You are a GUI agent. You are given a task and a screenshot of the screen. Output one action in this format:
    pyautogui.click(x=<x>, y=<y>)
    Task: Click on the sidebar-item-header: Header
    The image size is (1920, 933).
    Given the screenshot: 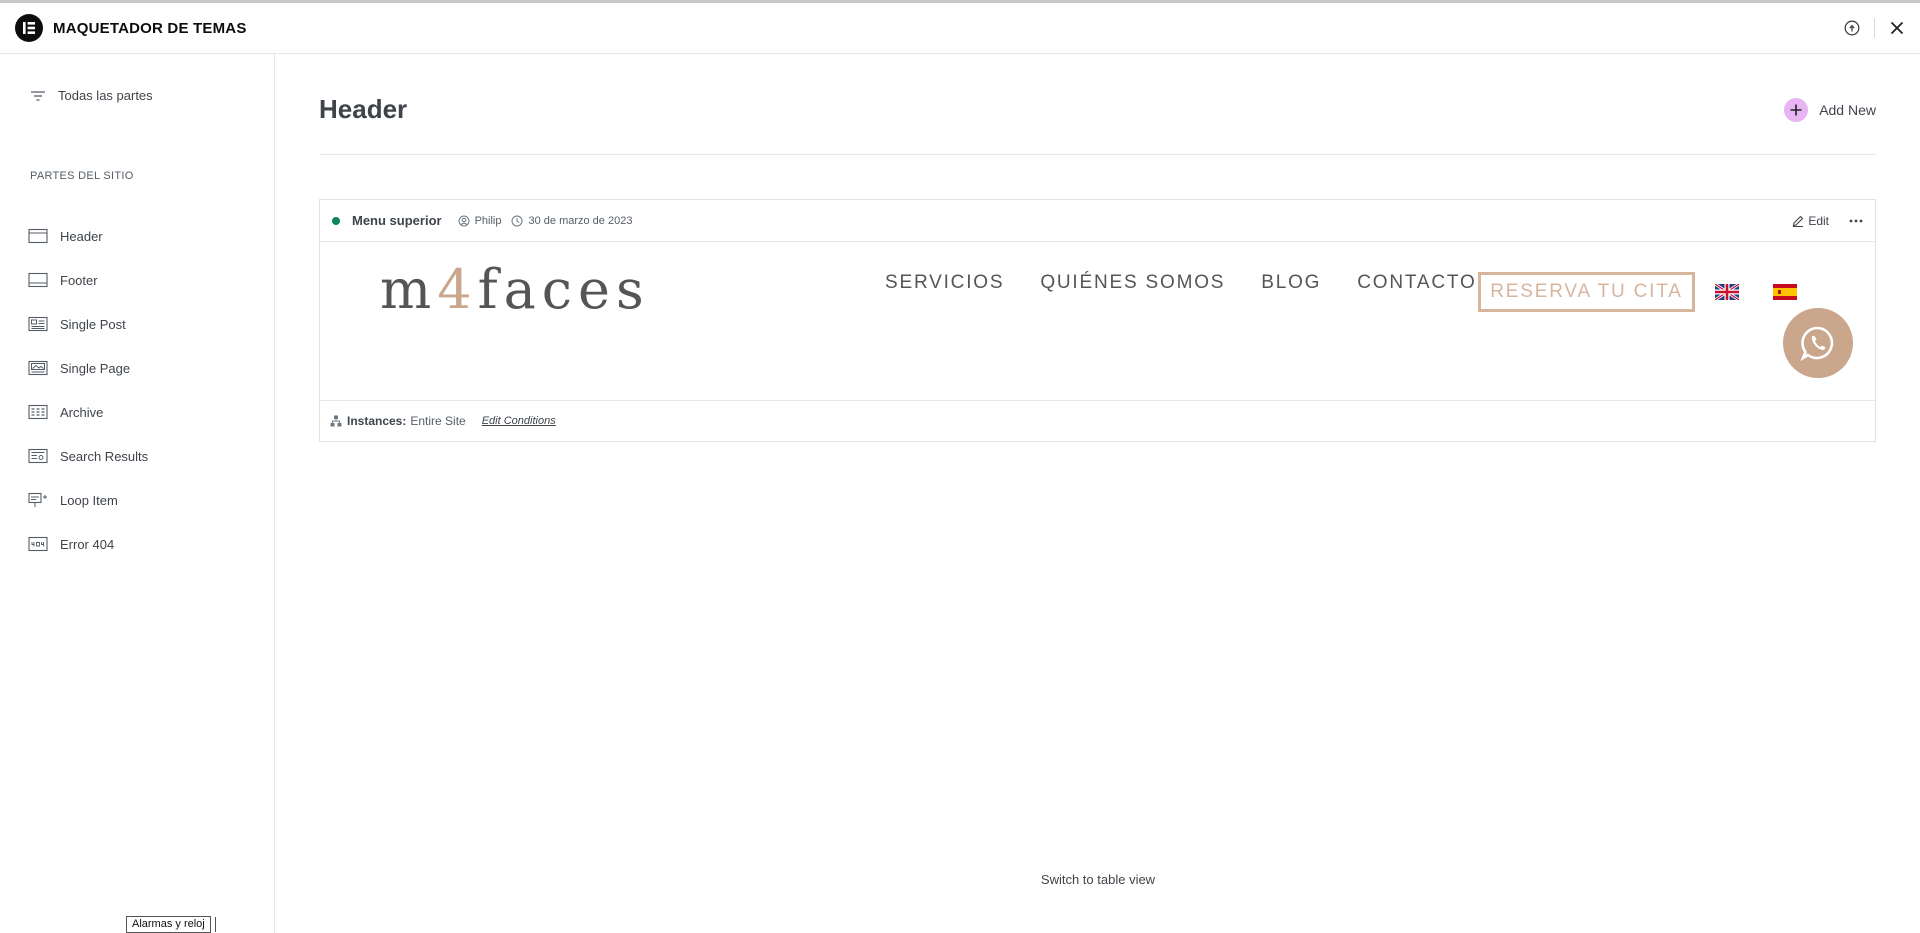 What is the action you would take?
    pyautogui.click(x=88, y=236)
    